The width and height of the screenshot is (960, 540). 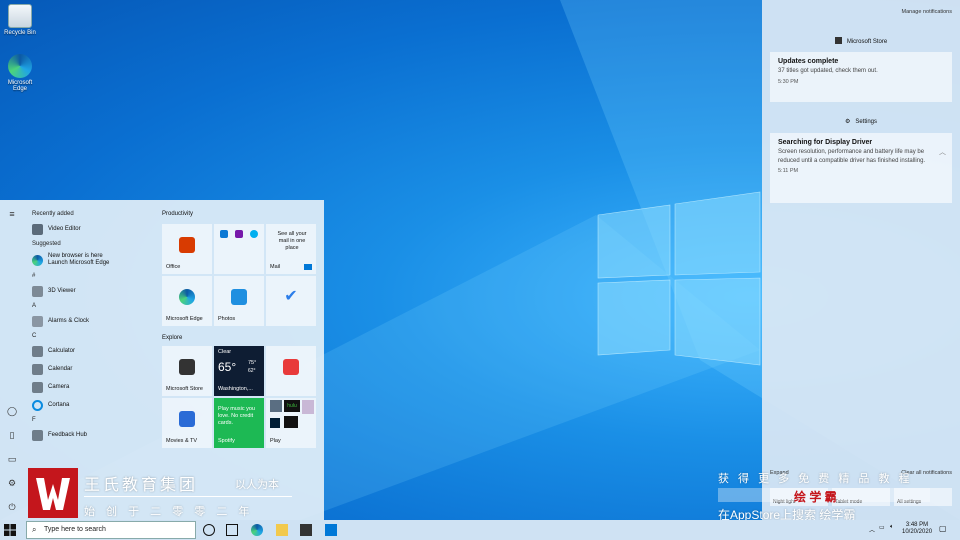 What do you see at coordinates (90, 291) in the screenshot?
I see `app-3d-viewer: 3D Viewer` at bounding box center [90, 291].